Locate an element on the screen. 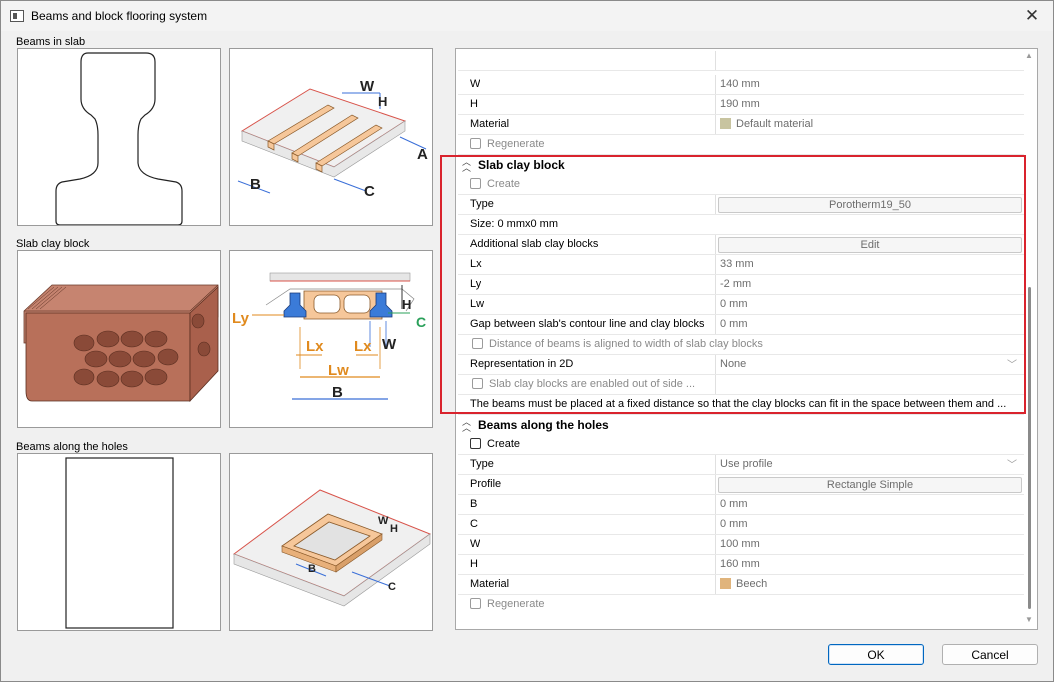 This screenshot has height=682, width=1054. row-holes-type: Type Use profile ﹀ is located at coordinates (741, 465).